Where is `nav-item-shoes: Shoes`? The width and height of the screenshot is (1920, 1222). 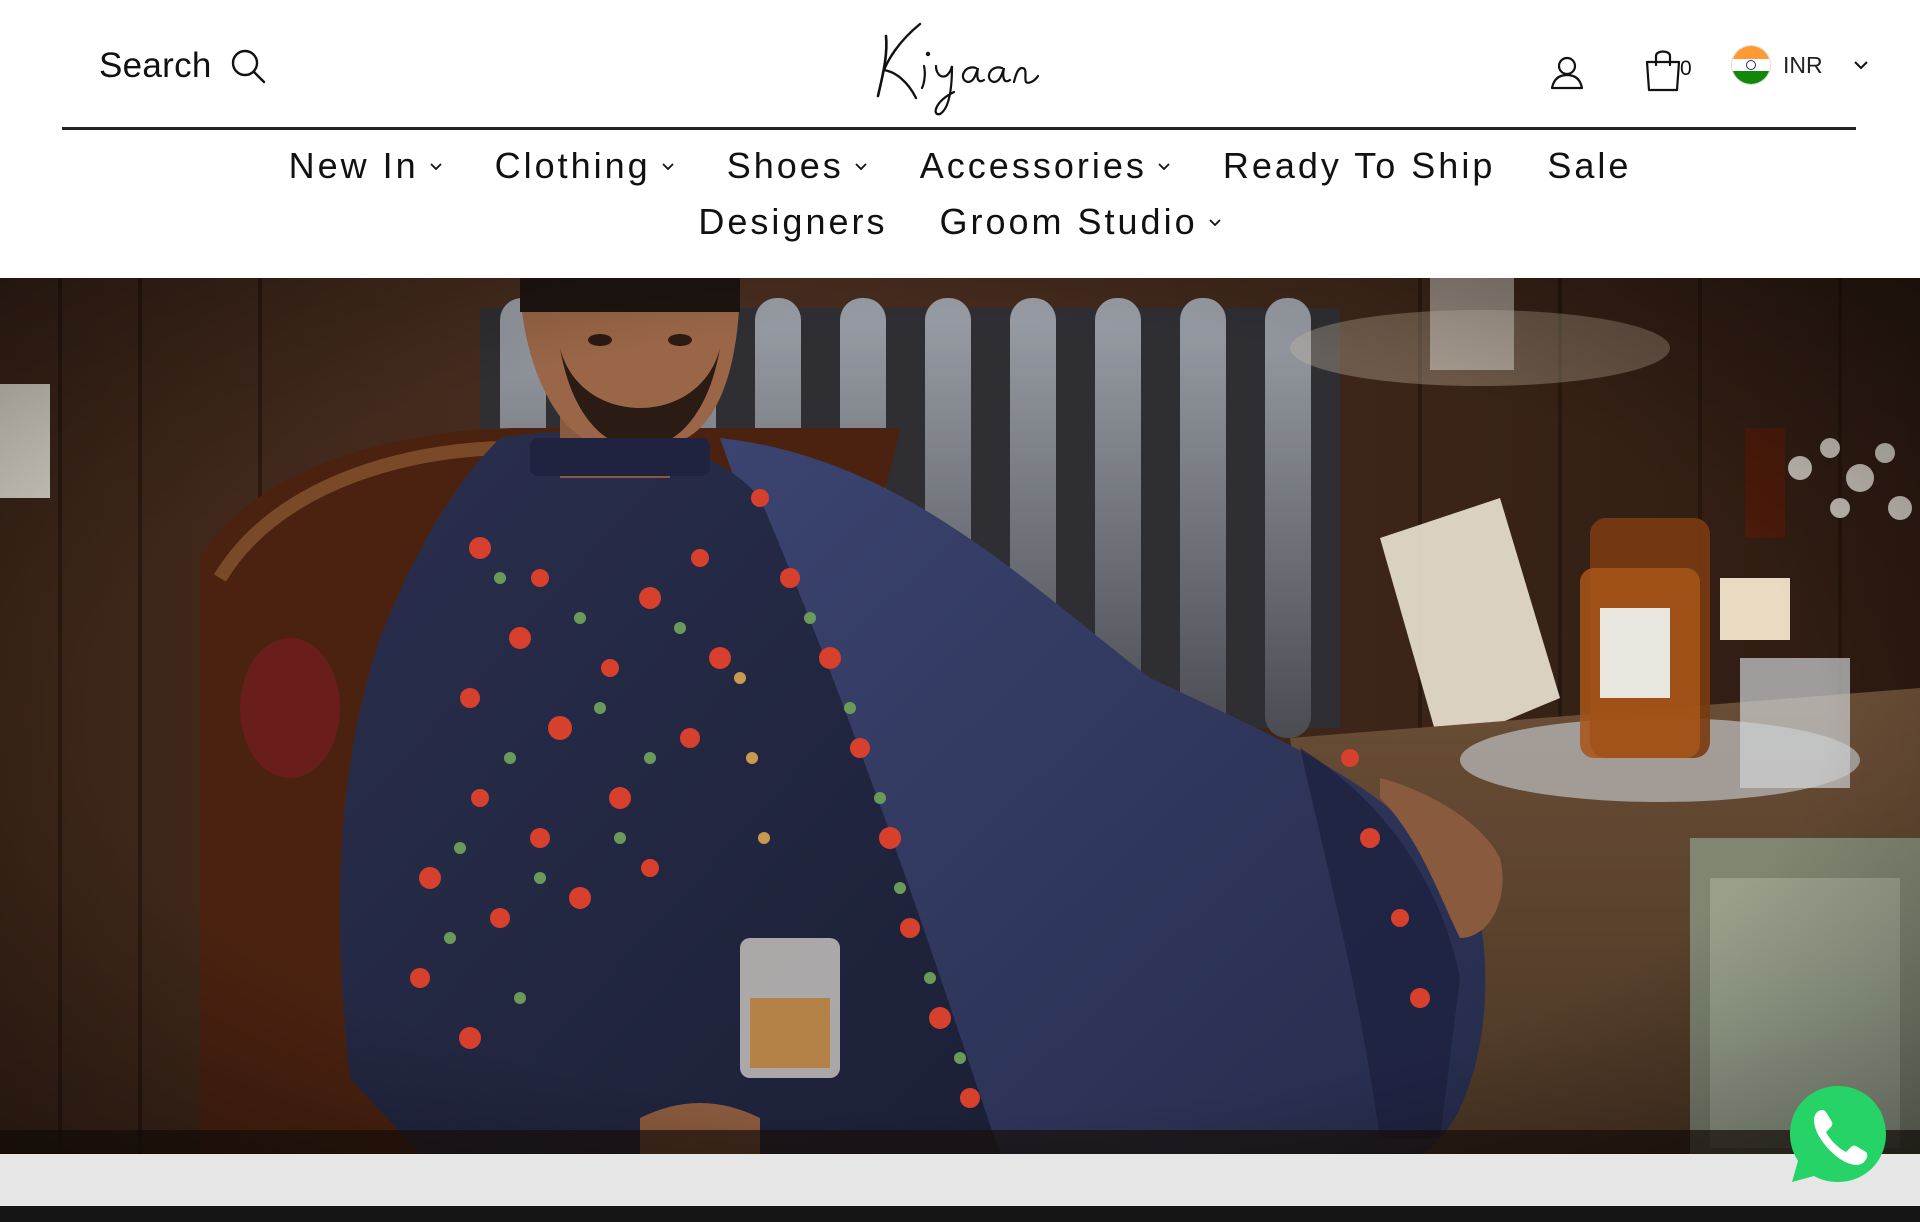 nav-item-shoes: Shoes is located at coordinates (797, 166).